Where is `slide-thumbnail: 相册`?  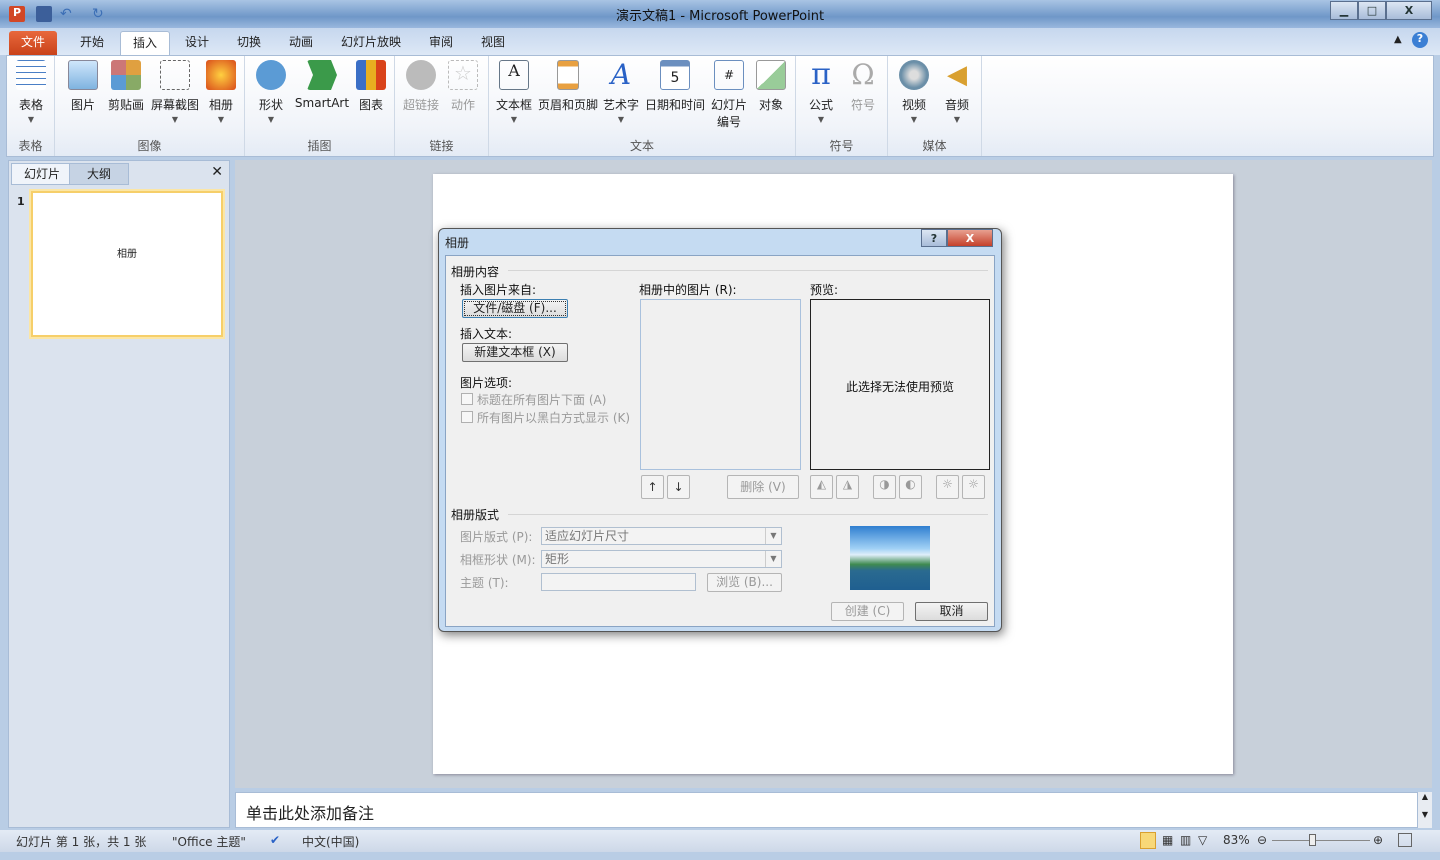
slide-thumbnail: 相册 is located at coordinates (127, 264).